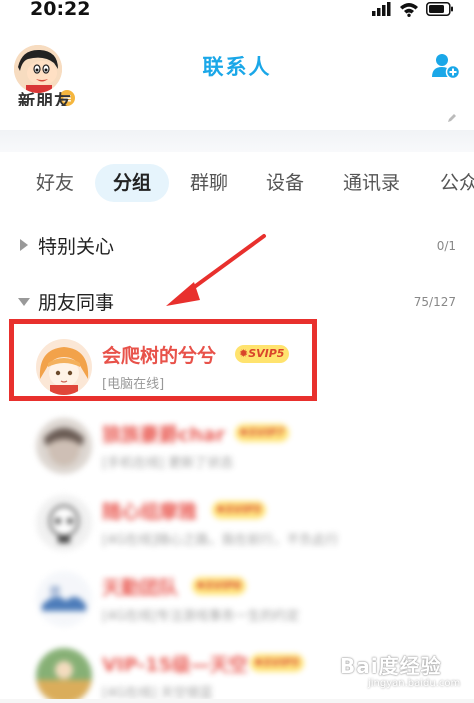 This screenshot has height=703, width=474. I want to click on contact-row: 团 天勤团队 ✹SVIP6 [4G在线]专注游戏事务一生的约定, so click(237, 601).